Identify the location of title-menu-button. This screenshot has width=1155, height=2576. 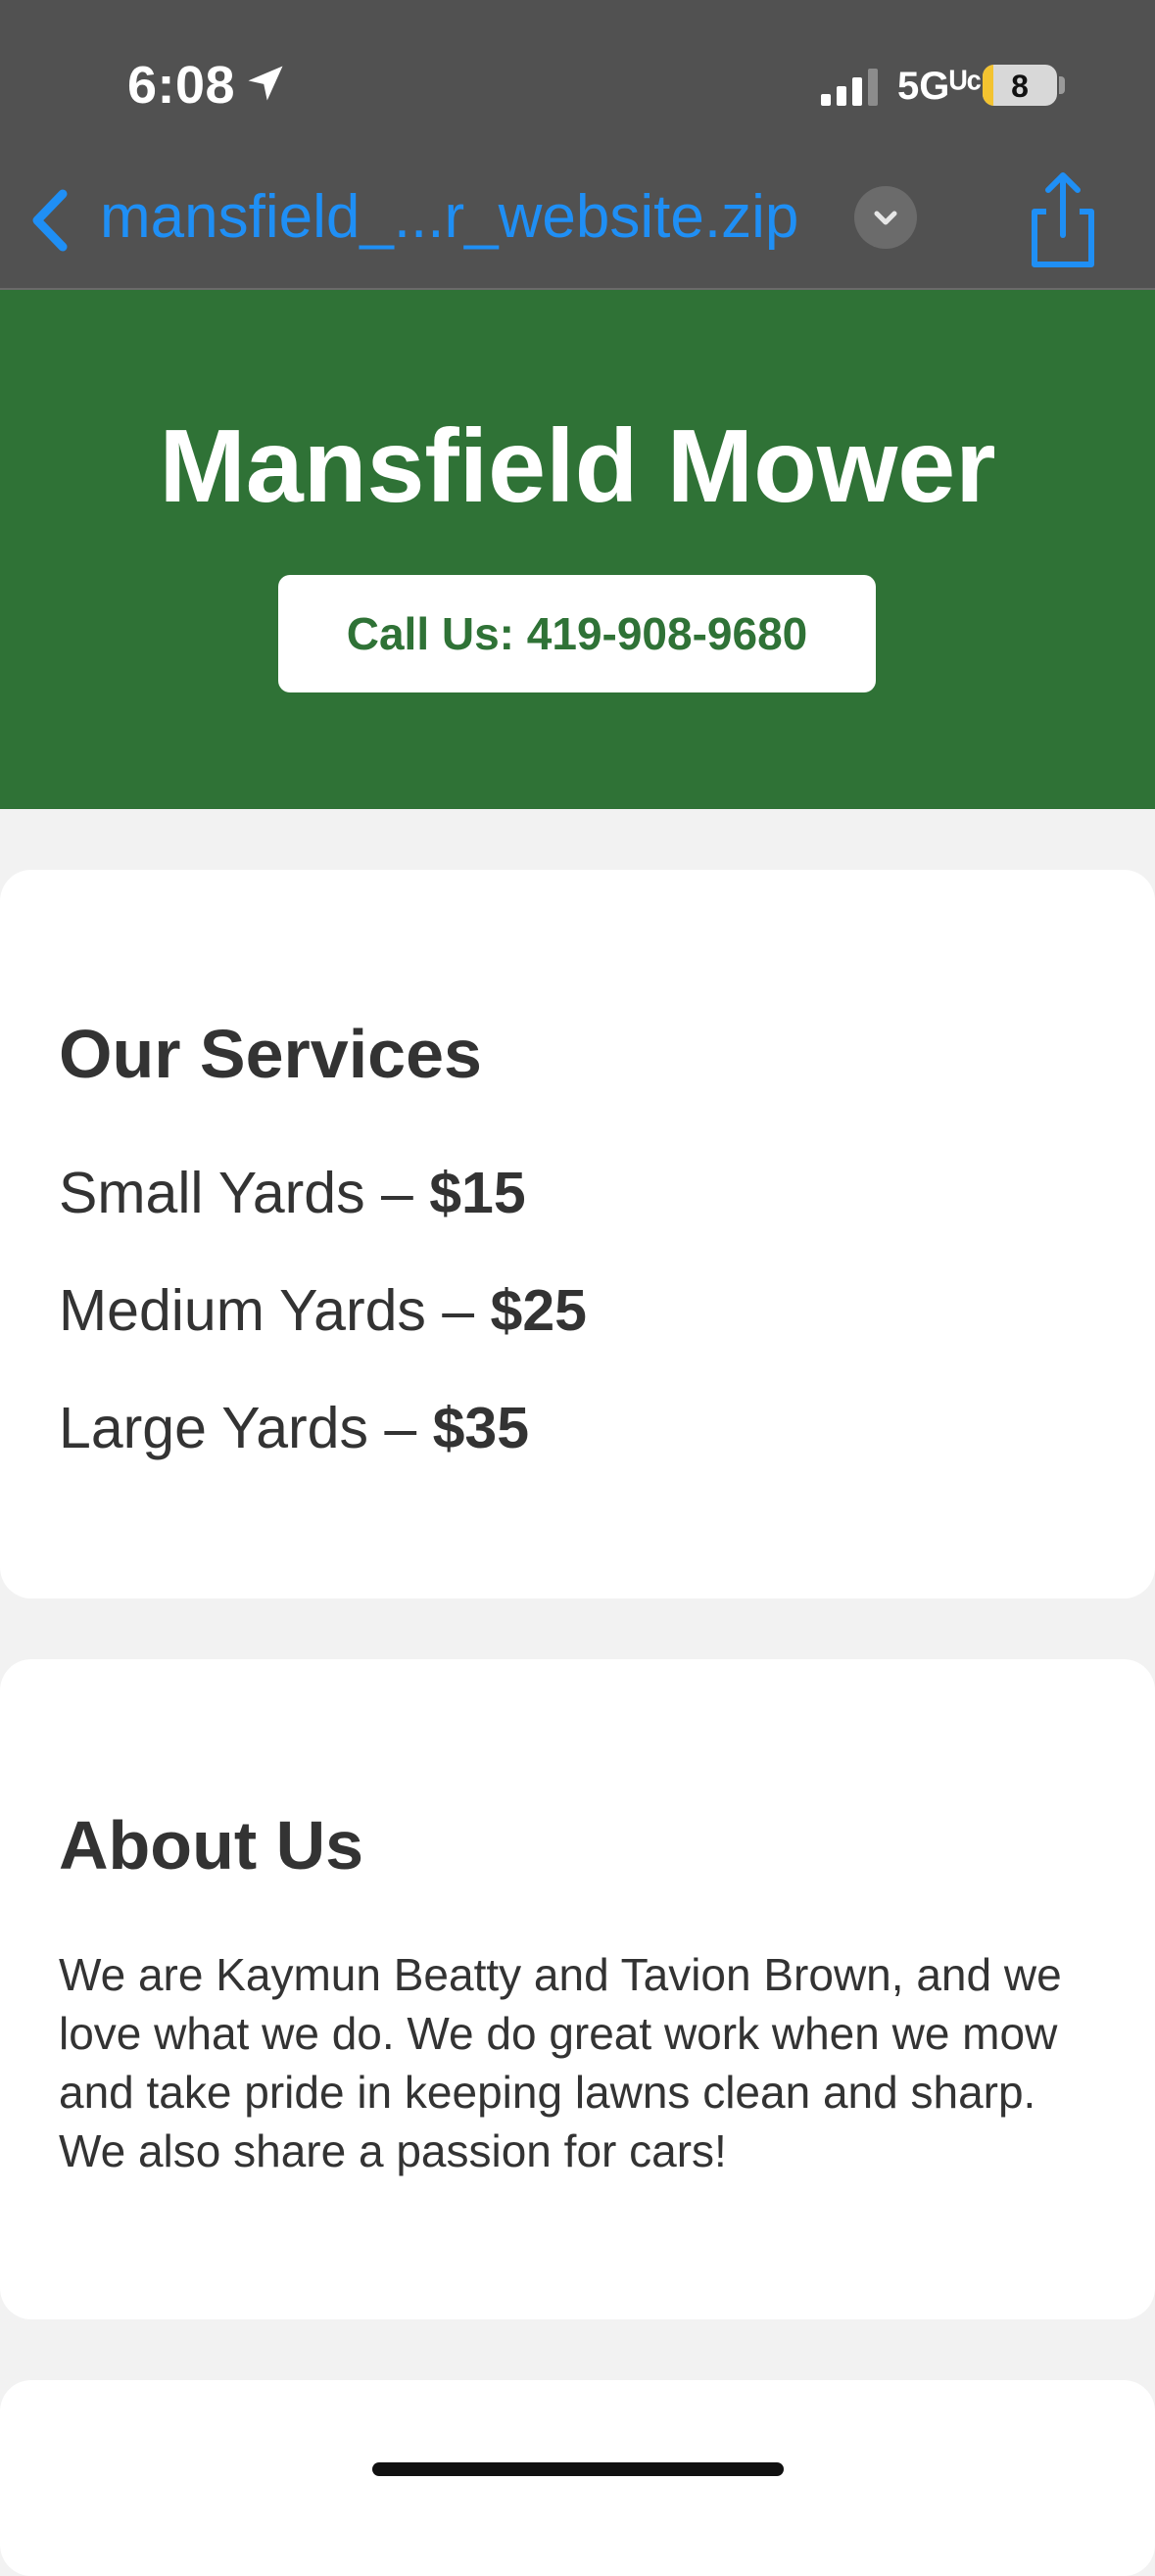
(885, 217).